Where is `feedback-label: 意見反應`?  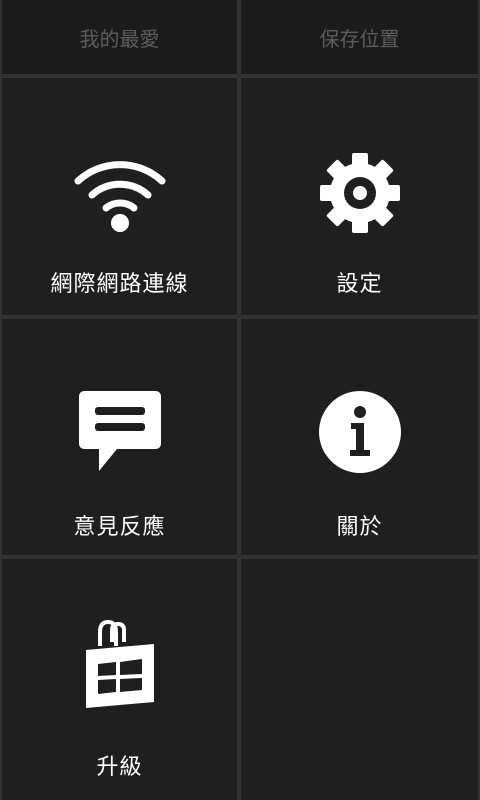
feedback-label: 意見反應 is located at coordinates (119, 527).